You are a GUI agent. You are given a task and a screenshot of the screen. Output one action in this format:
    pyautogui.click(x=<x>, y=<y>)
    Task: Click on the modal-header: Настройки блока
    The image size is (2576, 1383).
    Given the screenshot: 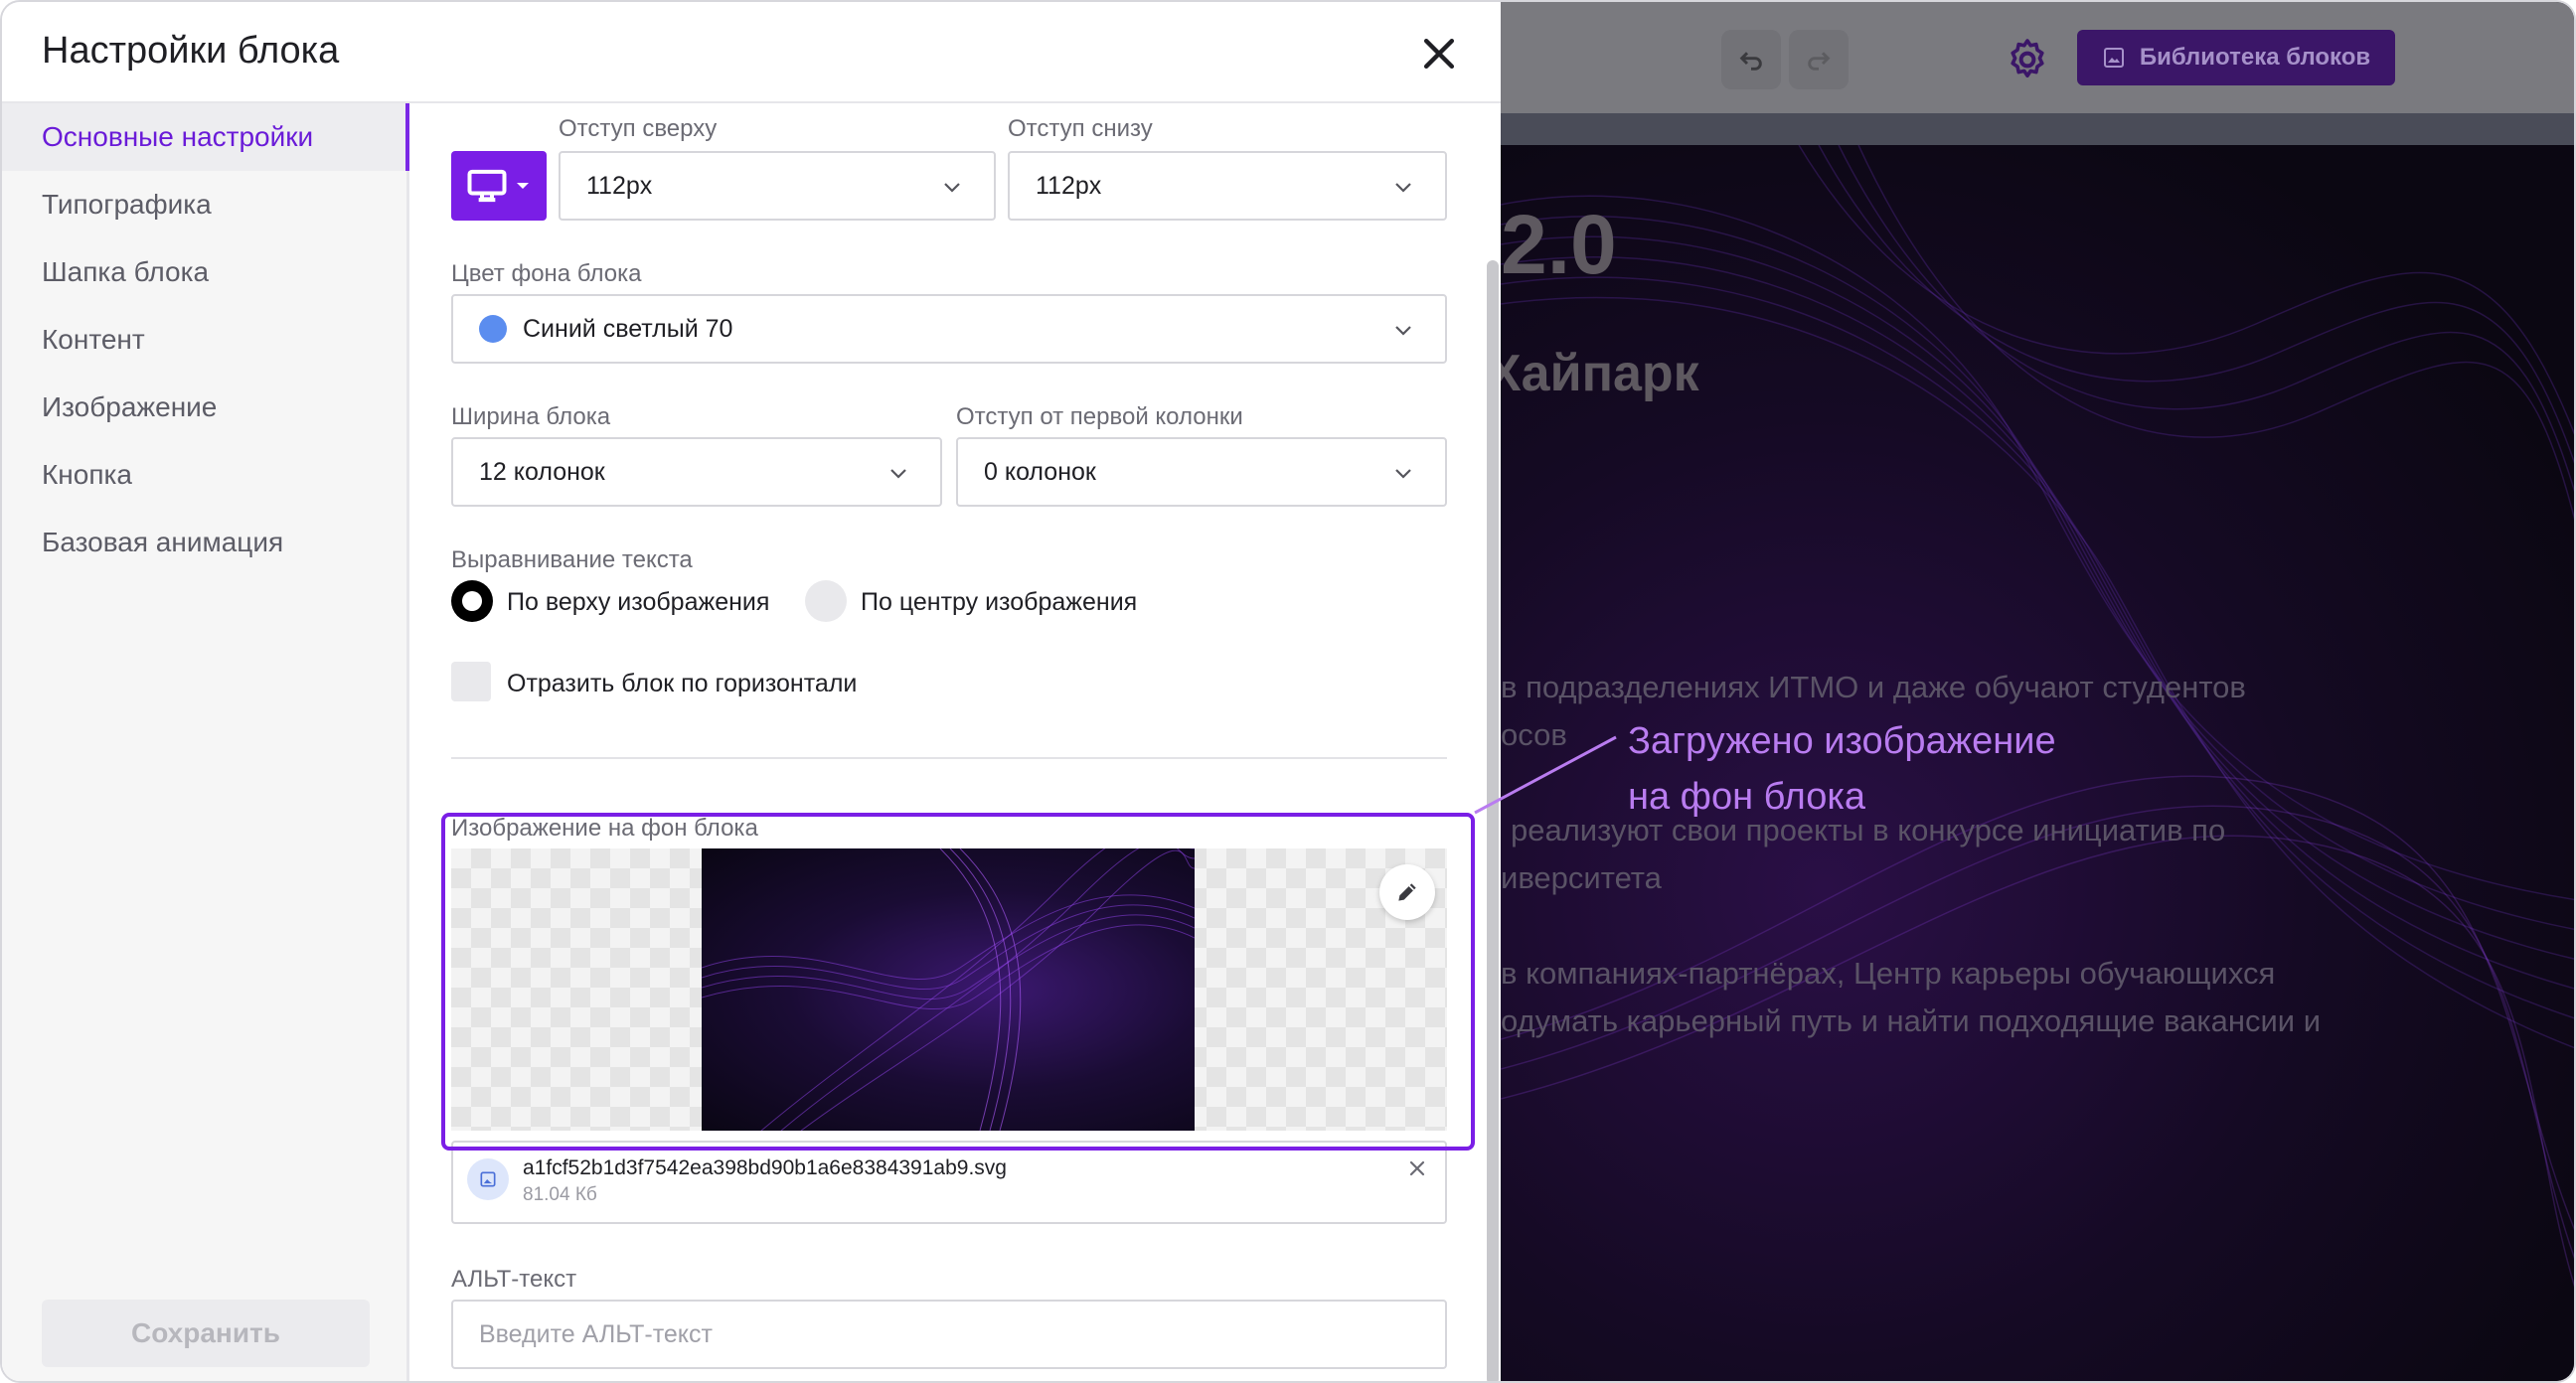 What is the action you would take?
    pyautogui.click(x=751, y=53)
    